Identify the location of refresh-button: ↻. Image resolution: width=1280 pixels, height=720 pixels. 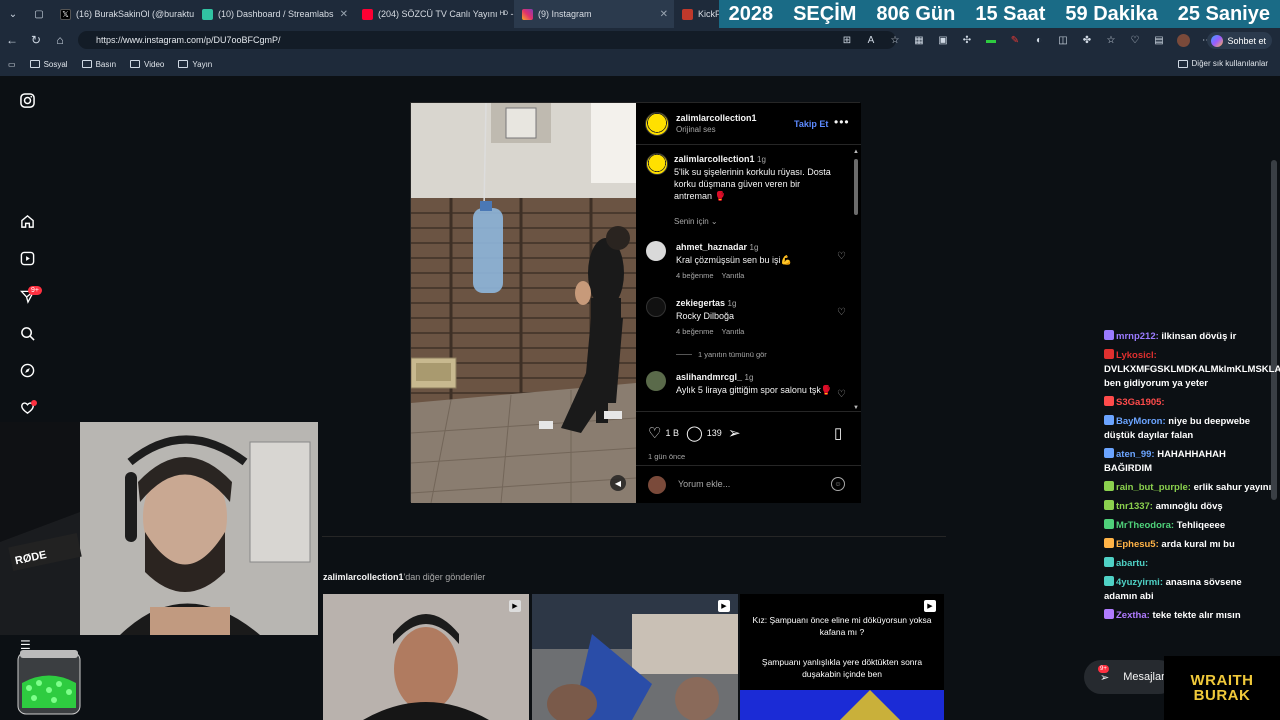
(36, 40).